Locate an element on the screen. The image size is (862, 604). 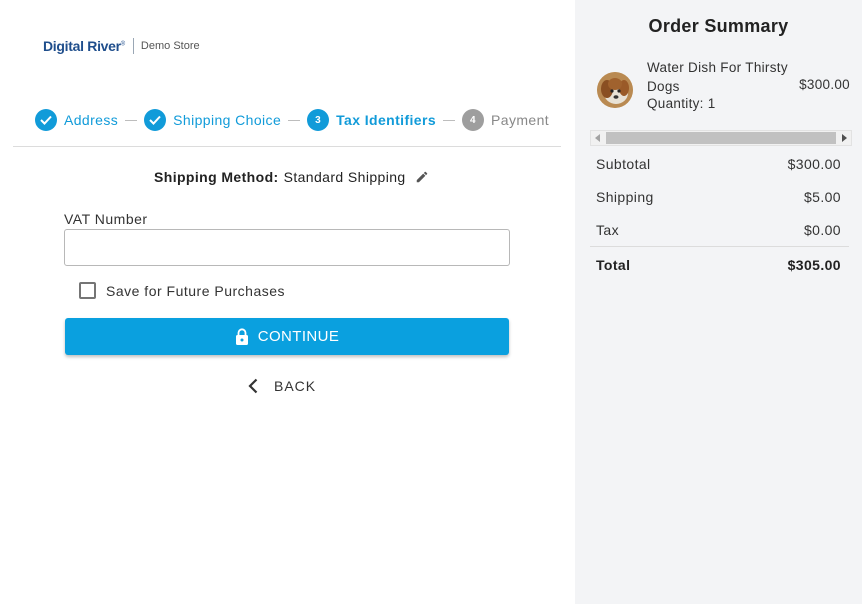
total-value: $305.00 is located at coordinates (814, 265).